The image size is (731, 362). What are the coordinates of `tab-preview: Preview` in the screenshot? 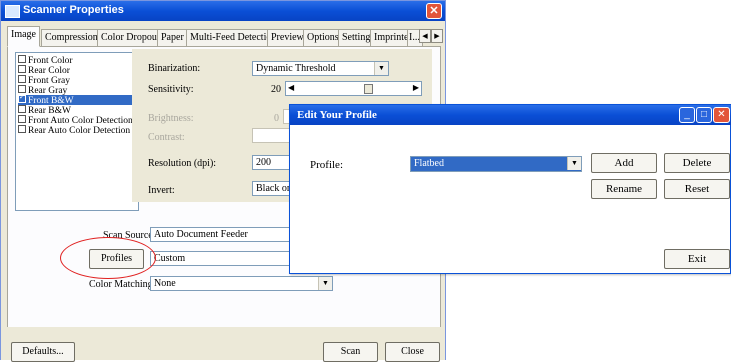 It's located at (287, 37).